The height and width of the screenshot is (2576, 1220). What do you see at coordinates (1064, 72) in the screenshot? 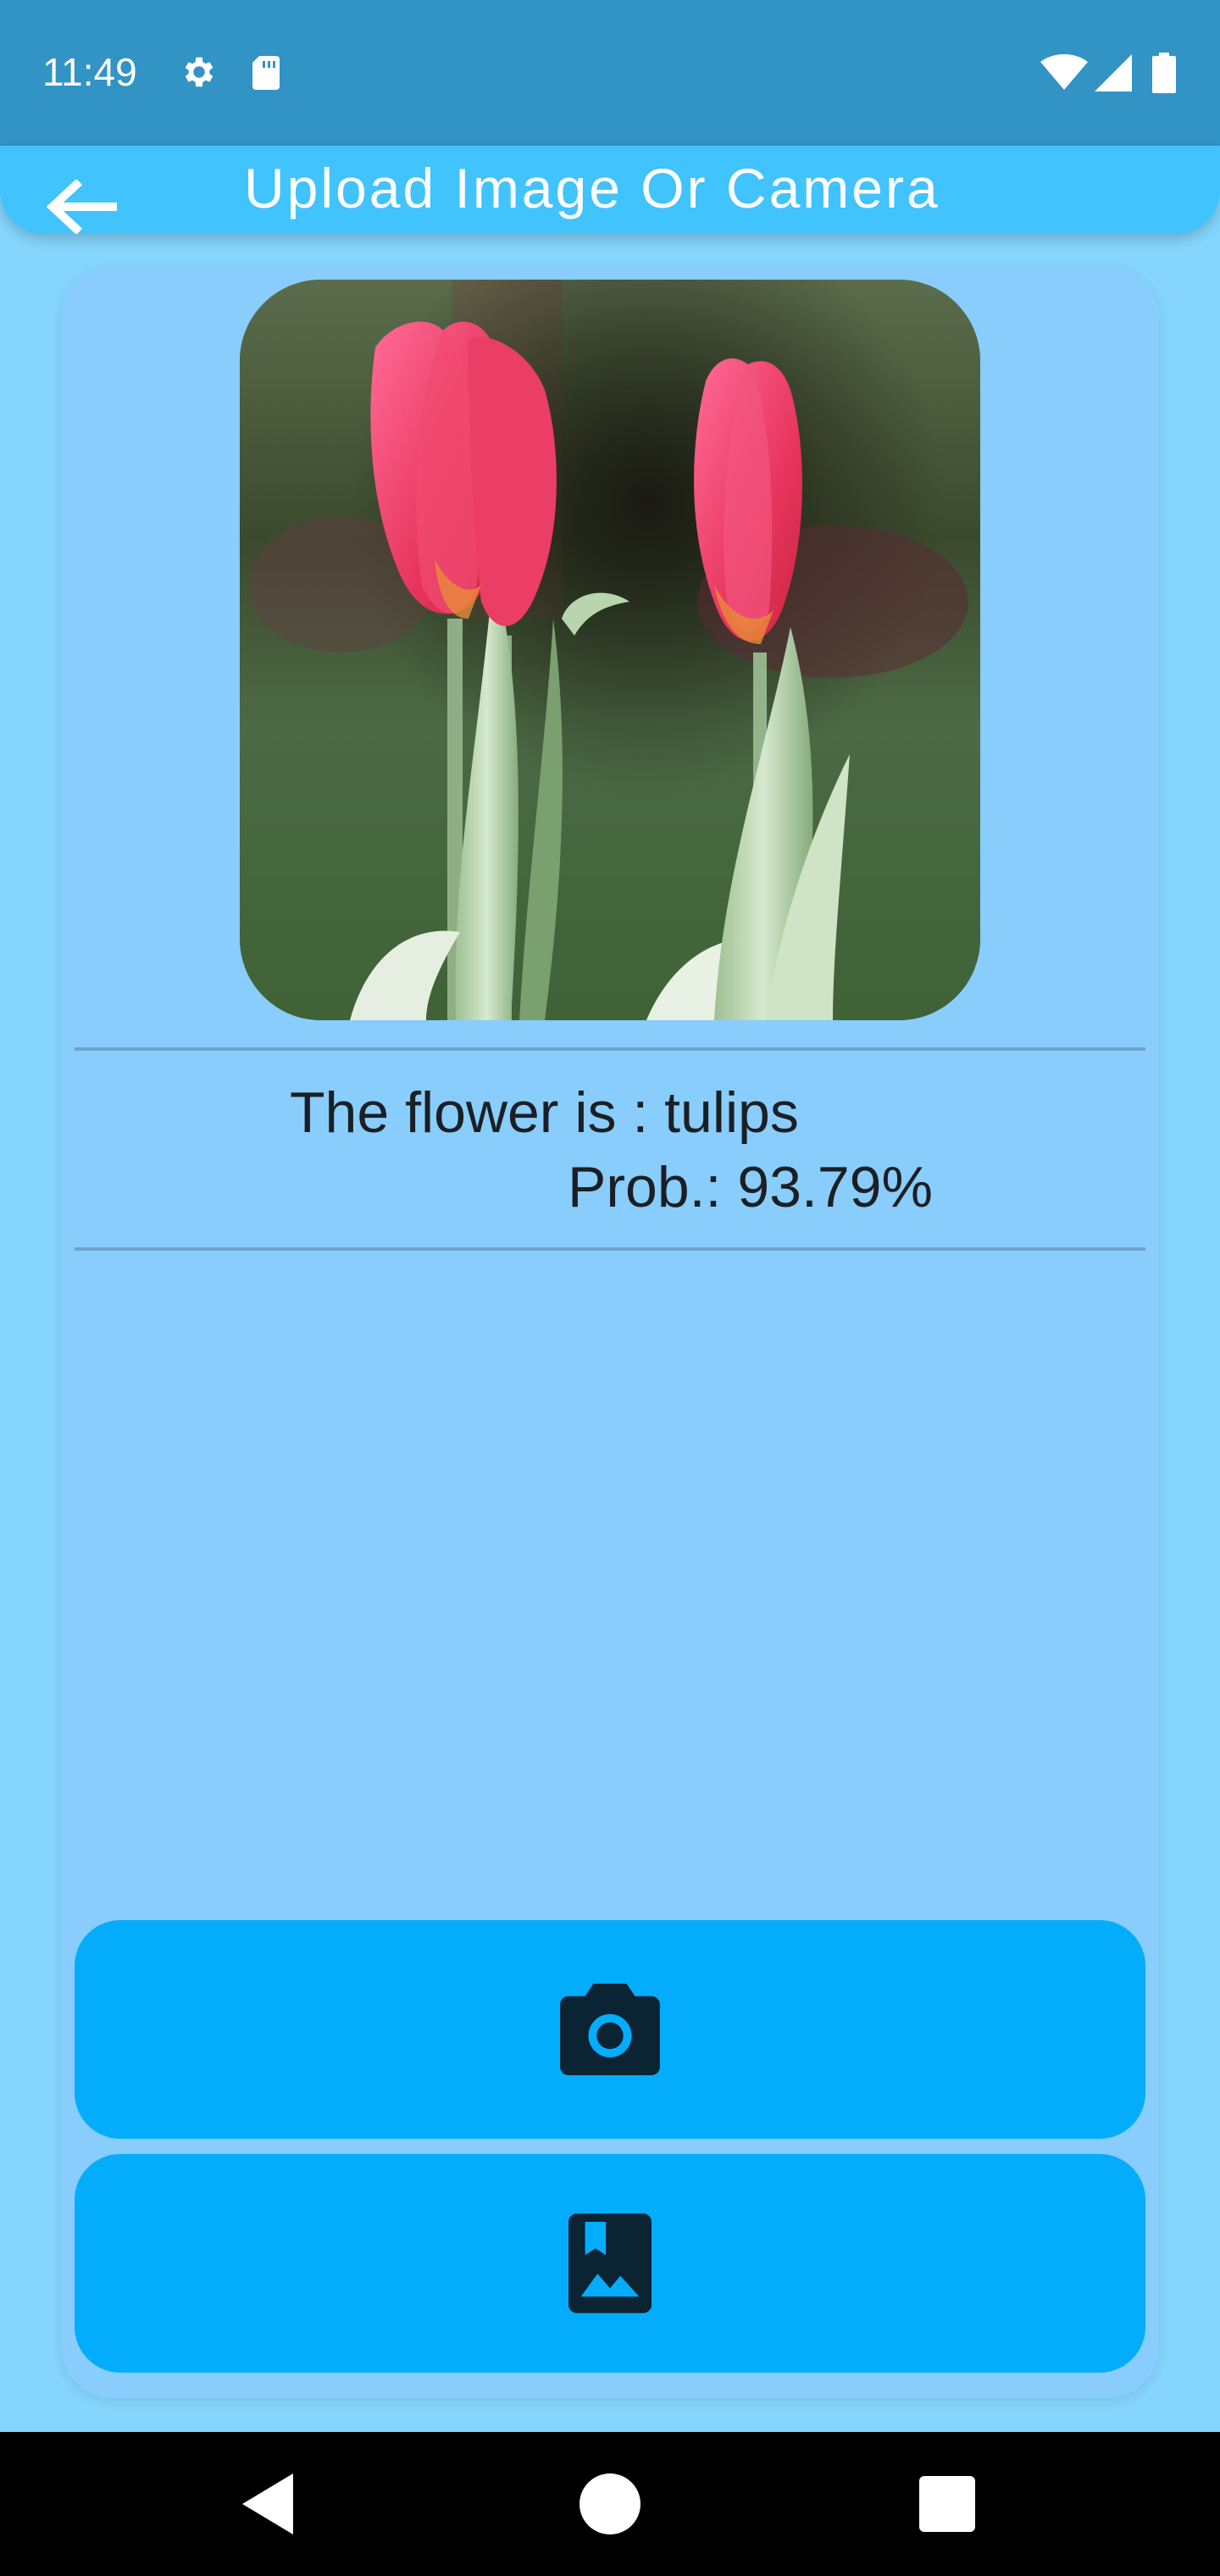
I see `wifi-icon` at bounding box center [1064, 72].